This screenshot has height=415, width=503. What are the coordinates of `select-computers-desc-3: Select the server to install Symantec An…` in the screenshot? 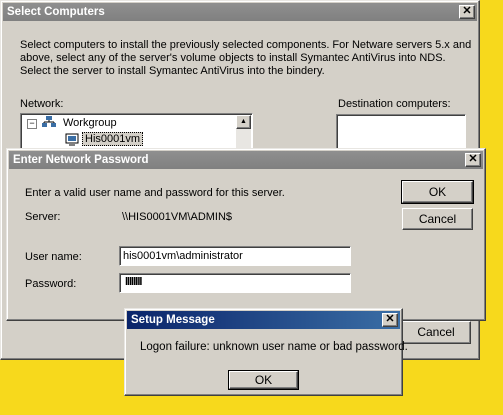 It's located at (172, 71).